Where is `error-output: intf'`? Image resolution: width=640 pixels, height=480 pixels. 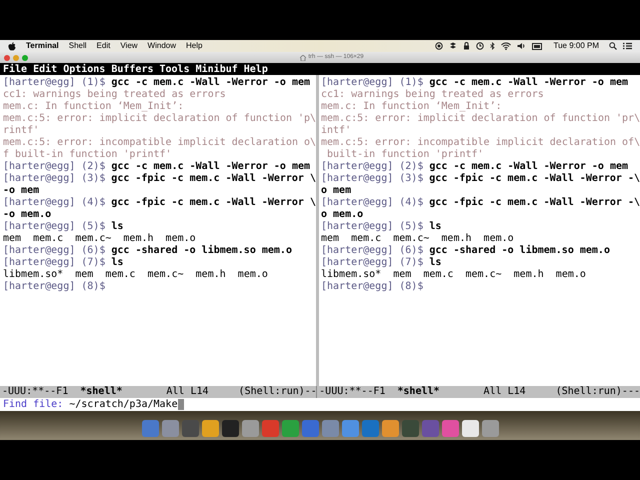
error-output: intf' is located at coordinates (336, 131).